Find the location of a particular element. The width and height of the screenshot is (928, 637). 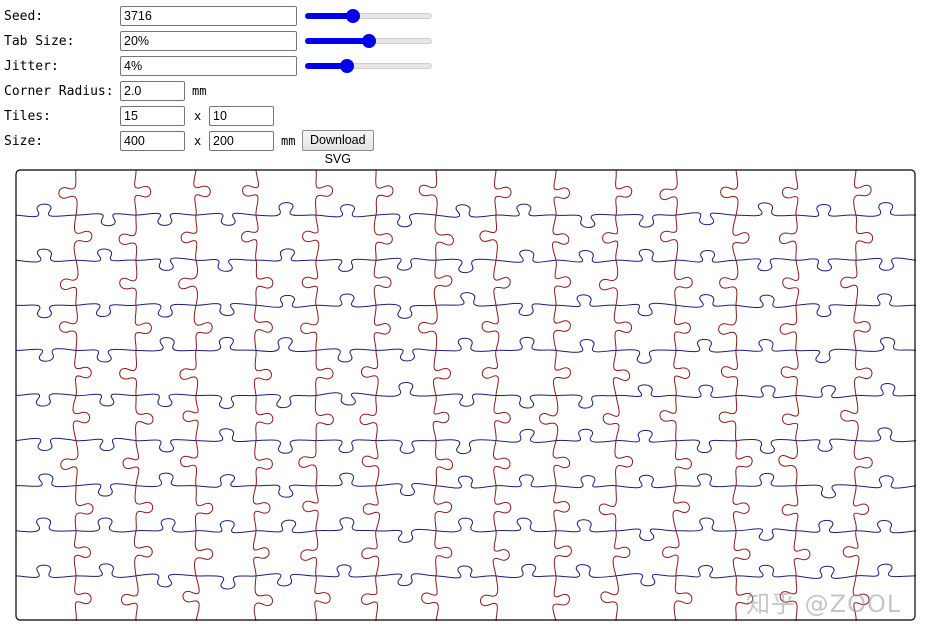

seed-input is located at coordinates (208, 16).